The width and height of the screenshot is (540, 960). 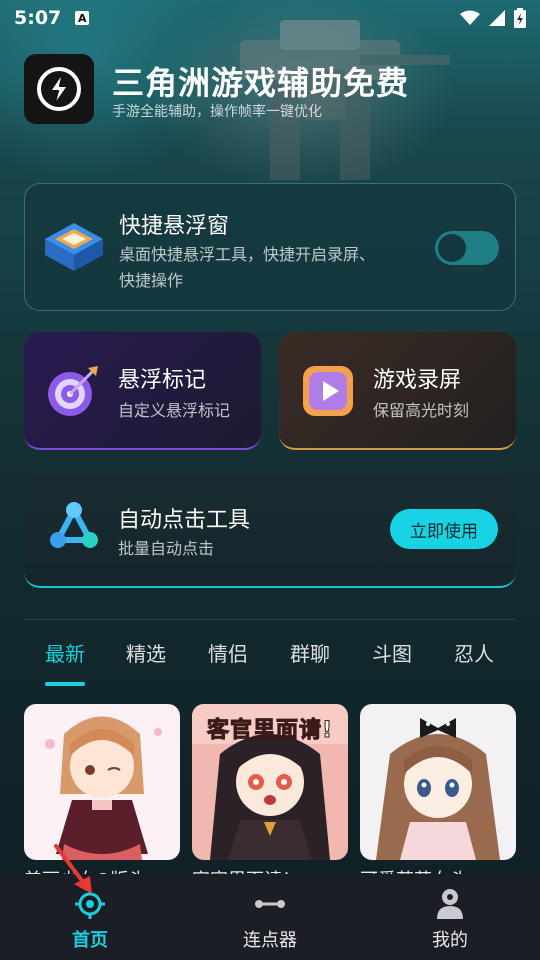 What do you see at coordinates (270, 663) in the screenshot?
I see `category-tabs: 最新 精选 情侣 群聊 斗图 忍人` at bounding box center [270, 663].